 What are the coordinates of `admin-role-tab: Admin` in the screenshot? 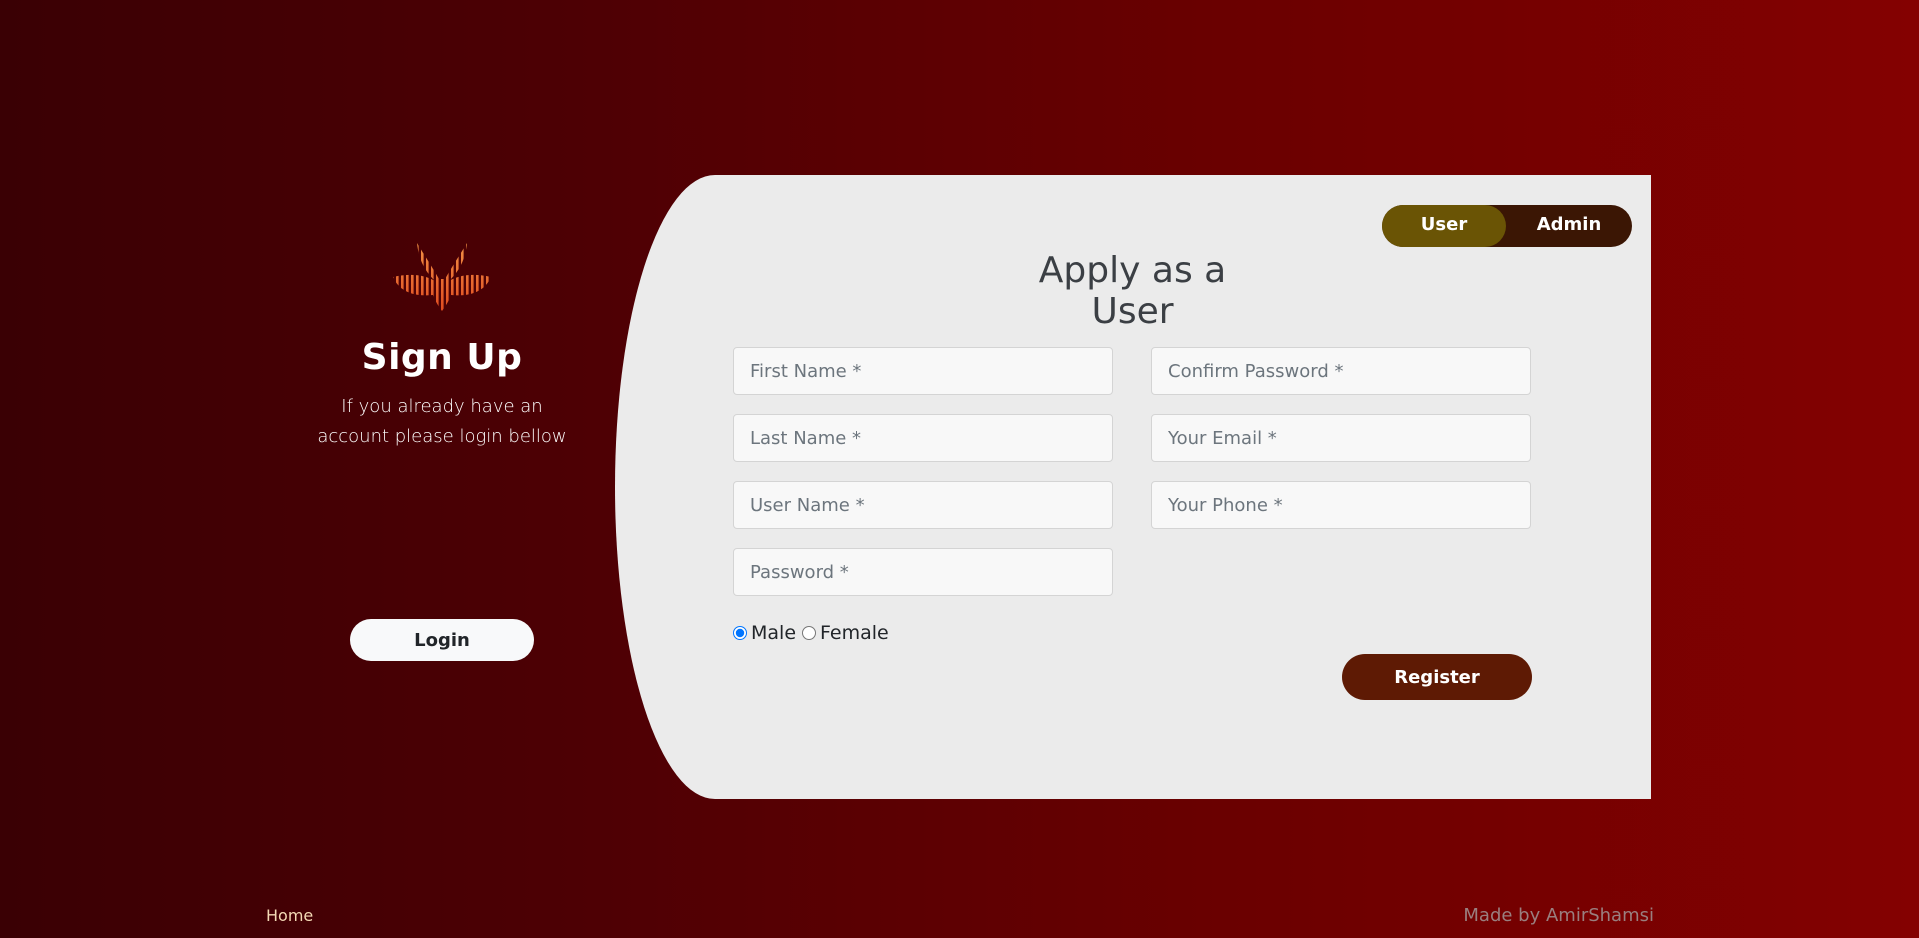 It's located at (1569, 226).